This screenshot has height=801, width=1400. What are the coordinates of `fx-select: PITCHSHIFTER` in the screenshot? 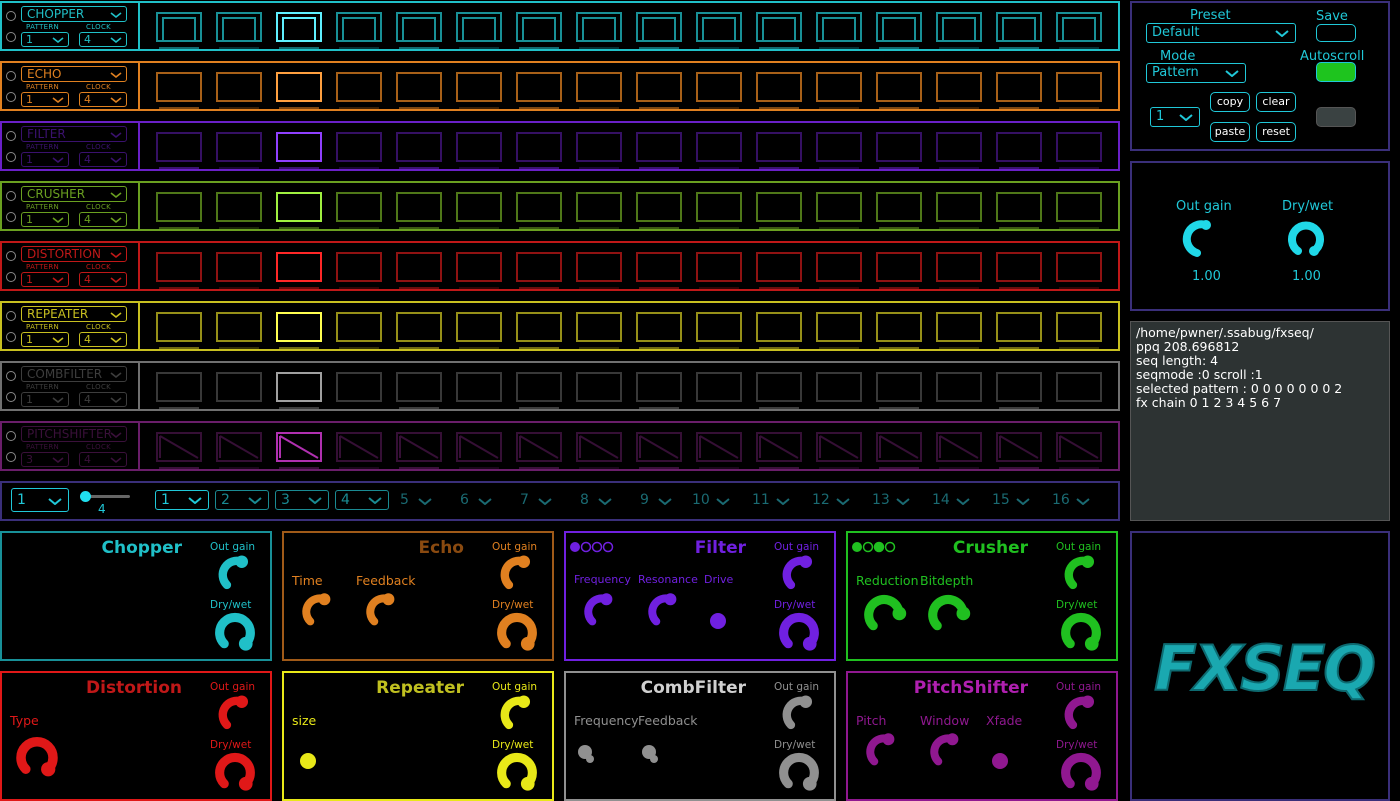 It's located at (74, 434).